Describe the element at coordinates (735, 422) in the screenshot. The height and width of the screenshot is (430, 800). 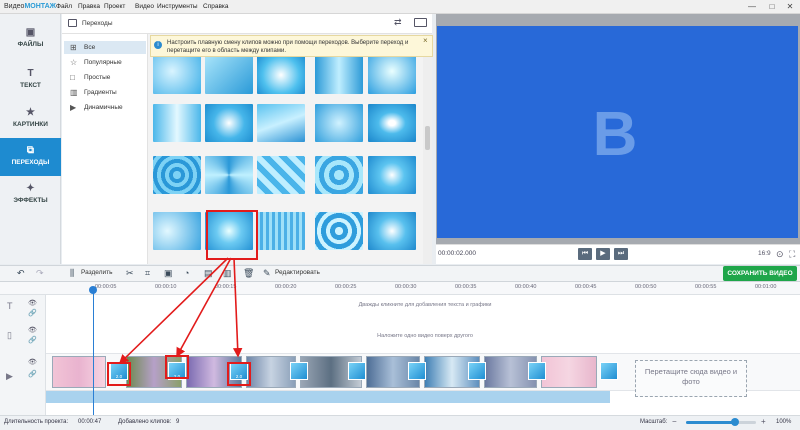
I see `zoom-slider-handle` at that location.